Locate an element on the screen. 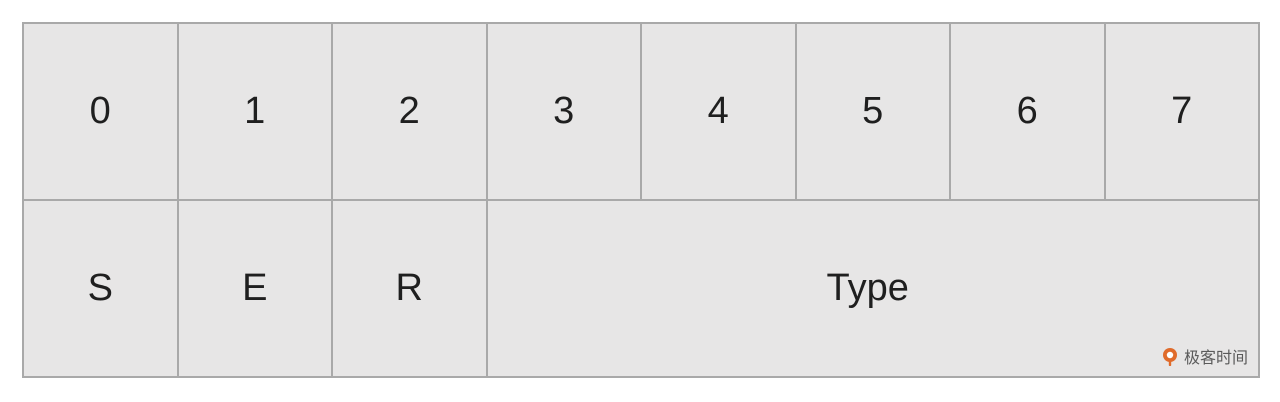 The height and width of the screenshot is (402, 1280). bit-index-2: 2 is located at coordinates (410, 111).